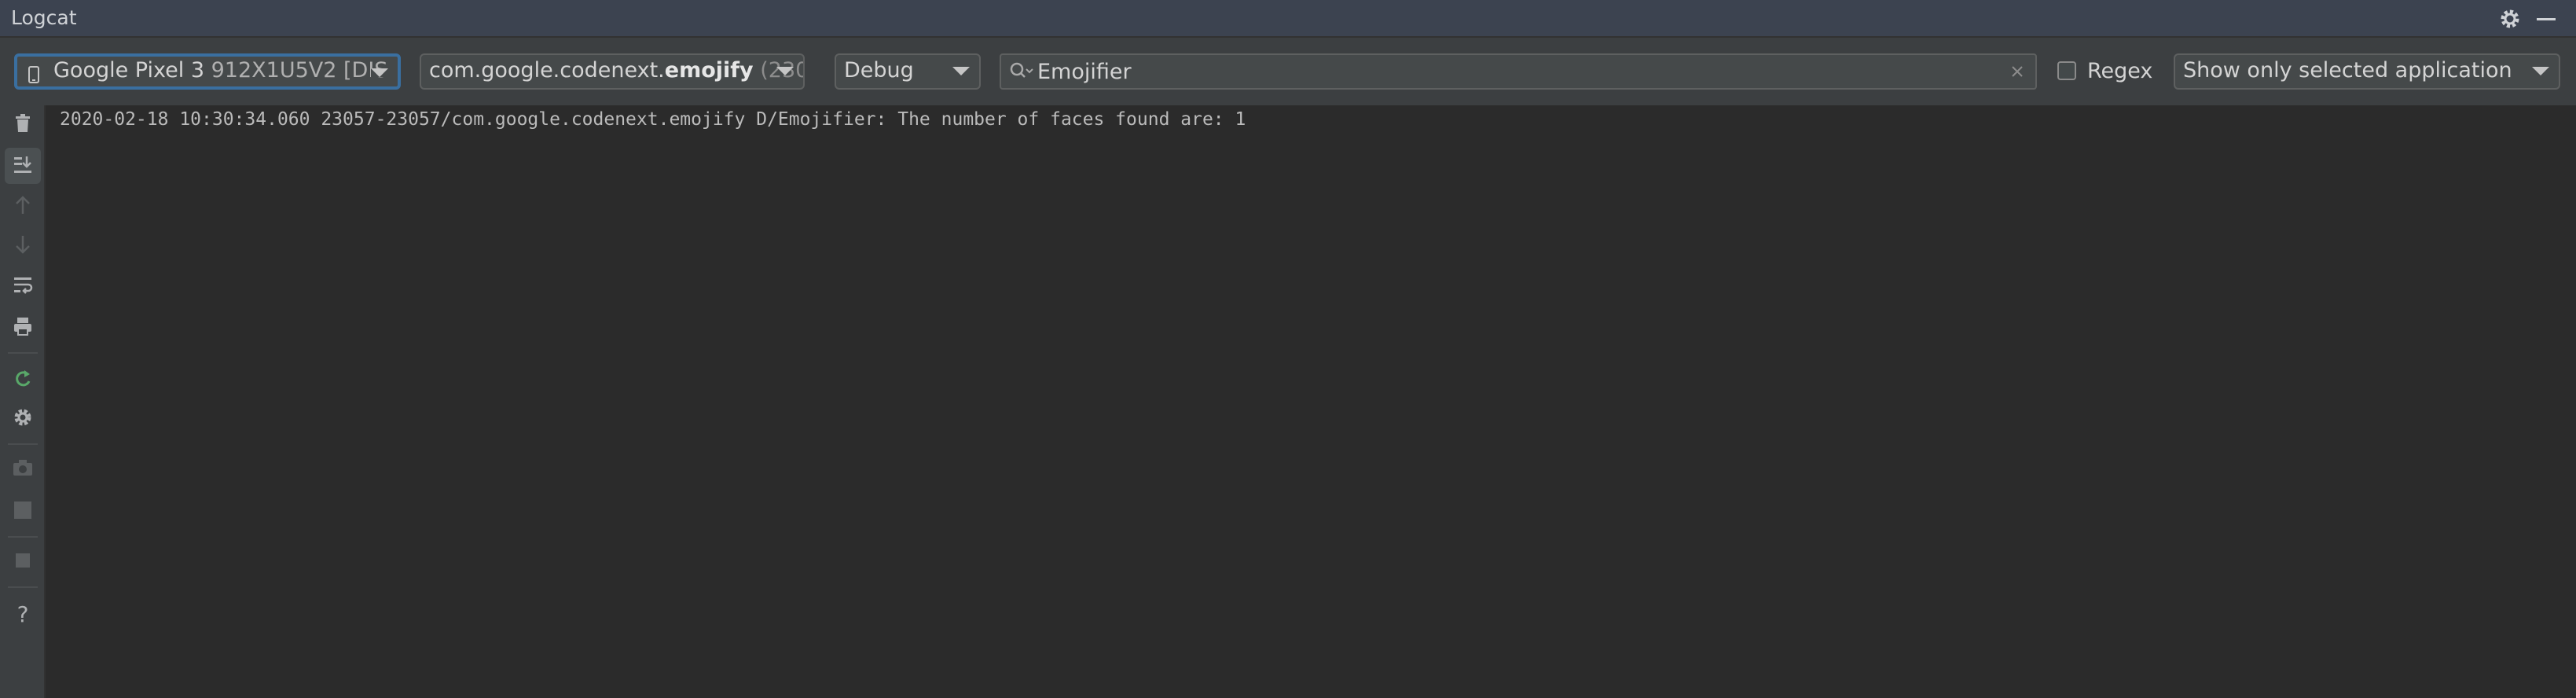 Image resolution: width=2576 pixels, height=698 pixels. Describe the element at coordinates (299, 70) in the screenshot. I see `device-serial: 912X1U5V2 [DIS` at that location.